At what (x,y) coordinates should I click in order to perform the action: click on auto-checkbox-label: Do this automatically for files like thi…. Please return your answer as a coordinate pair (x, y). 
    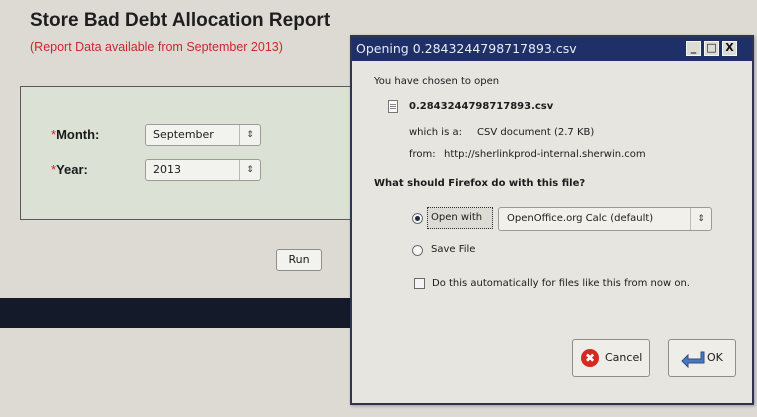
    Looking at the image, I should click on (561, 283).